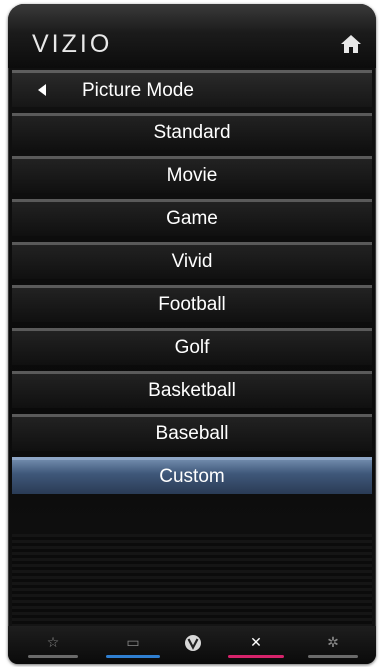  I want to click on menu-title-row: Picture Mode, so click(192, 88).